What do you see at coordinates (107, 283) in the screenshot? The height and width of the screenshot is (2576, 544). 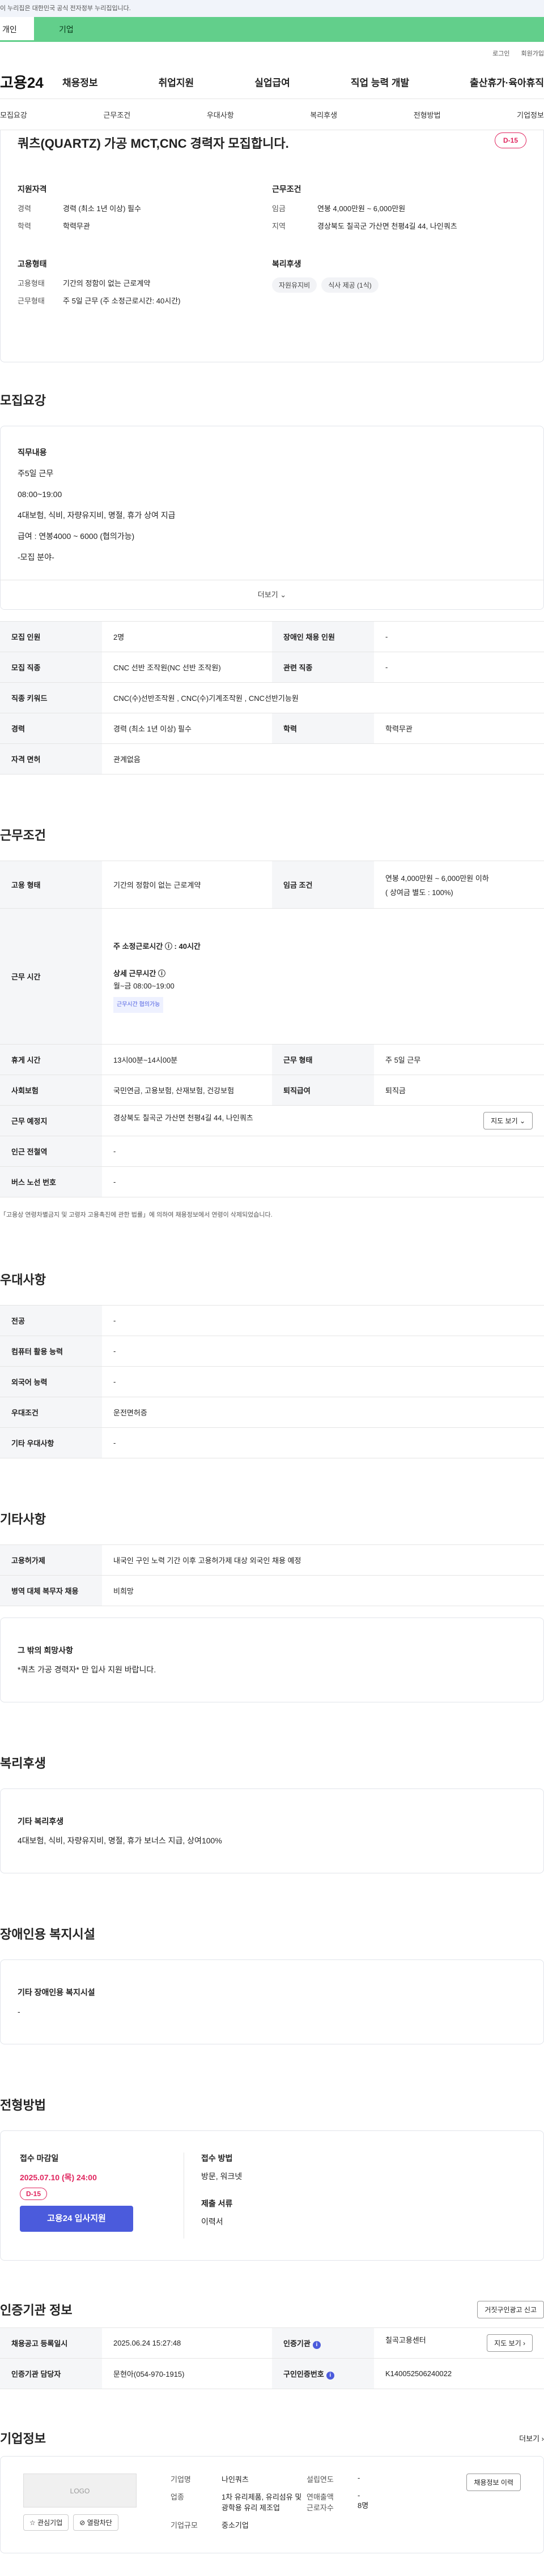 I see `emptype-value: 기간의 정함이 없는 근로계약` at bounding box center [107, 283].